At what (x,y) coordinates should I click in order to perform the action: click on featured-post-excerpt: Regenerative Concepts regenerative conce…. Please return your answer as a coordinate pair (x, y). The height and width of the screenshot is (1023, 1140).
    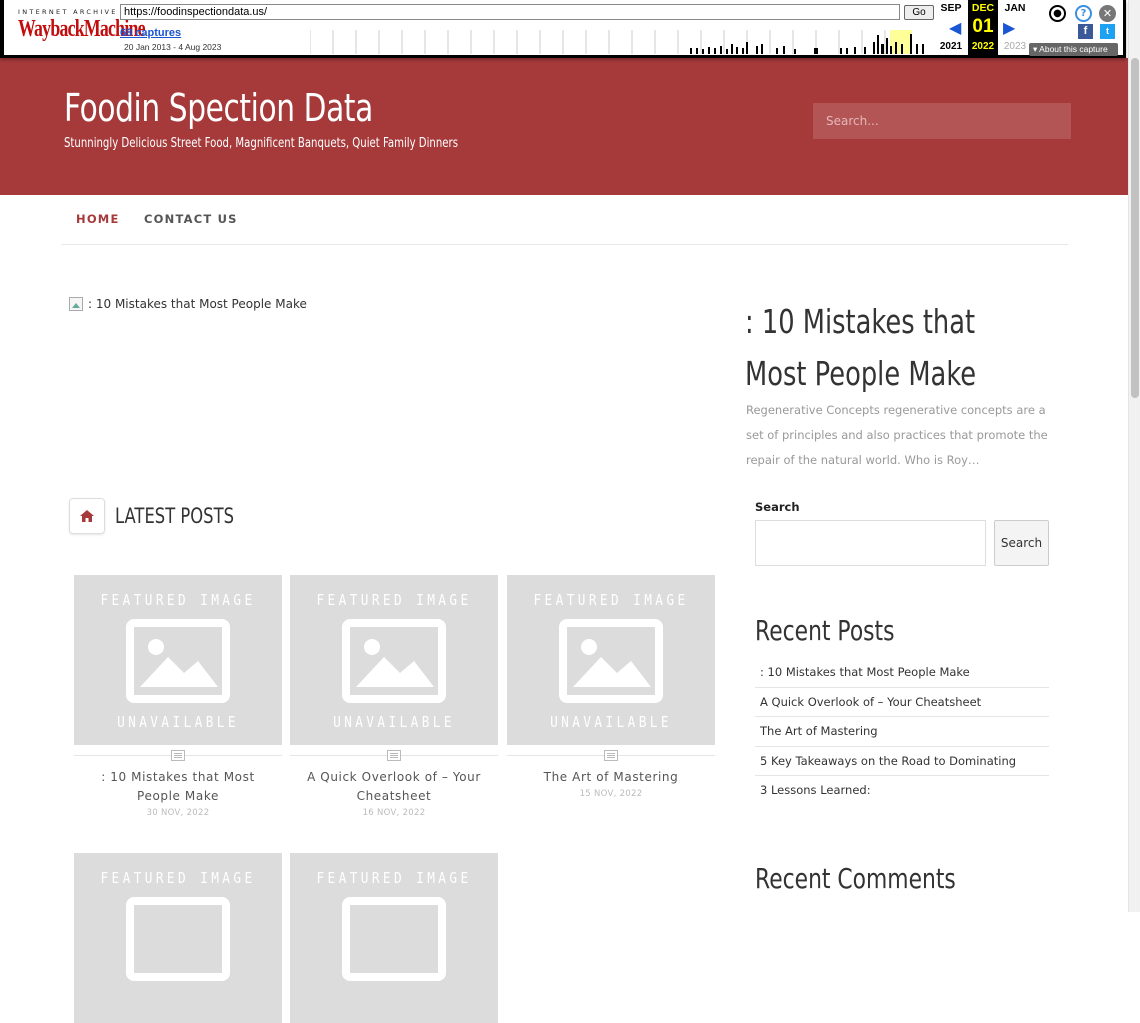
    Looking at the image, I should click on (897, 435).